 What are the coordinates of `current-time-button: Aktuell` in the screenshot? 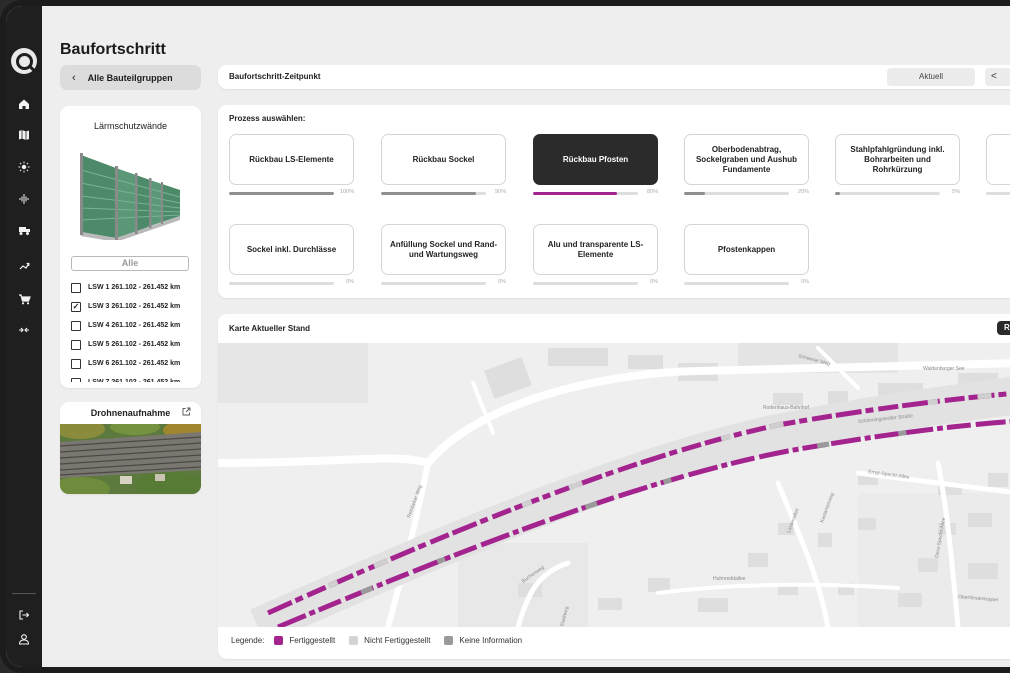 It's located at (931, 77).